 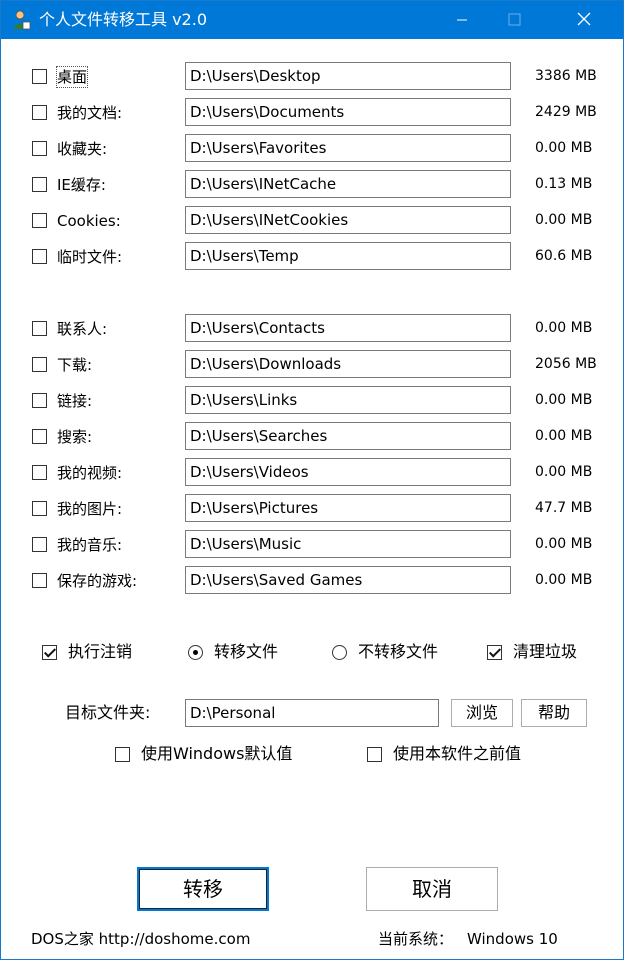 What do you see at coordinates (564, 256) in the screenshot?
I see `folder-size: 60.6 MB` at bounding box center [564, 256].